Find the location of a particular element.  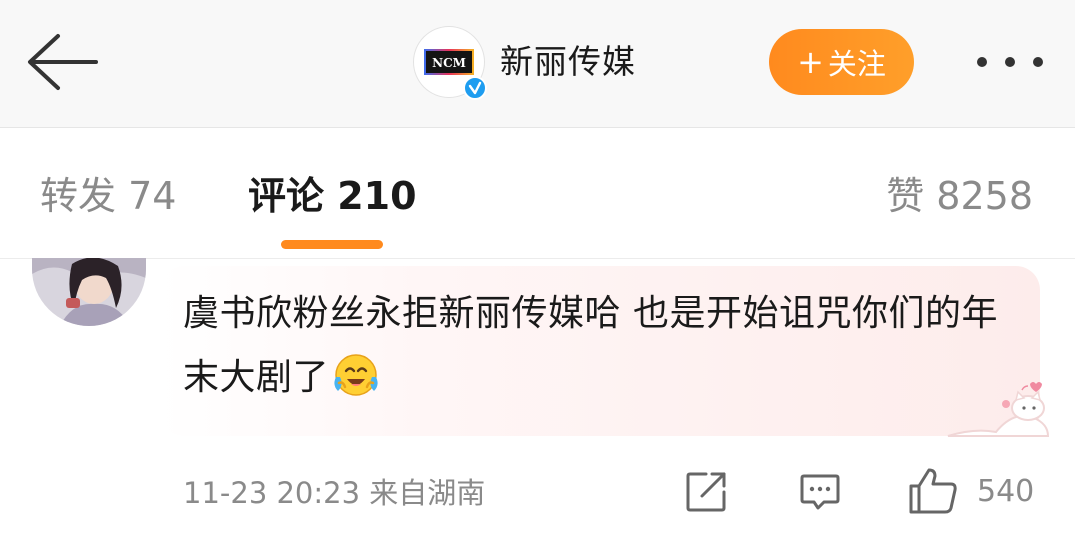

svg-text: NCM is located at coordinates (449, 63).